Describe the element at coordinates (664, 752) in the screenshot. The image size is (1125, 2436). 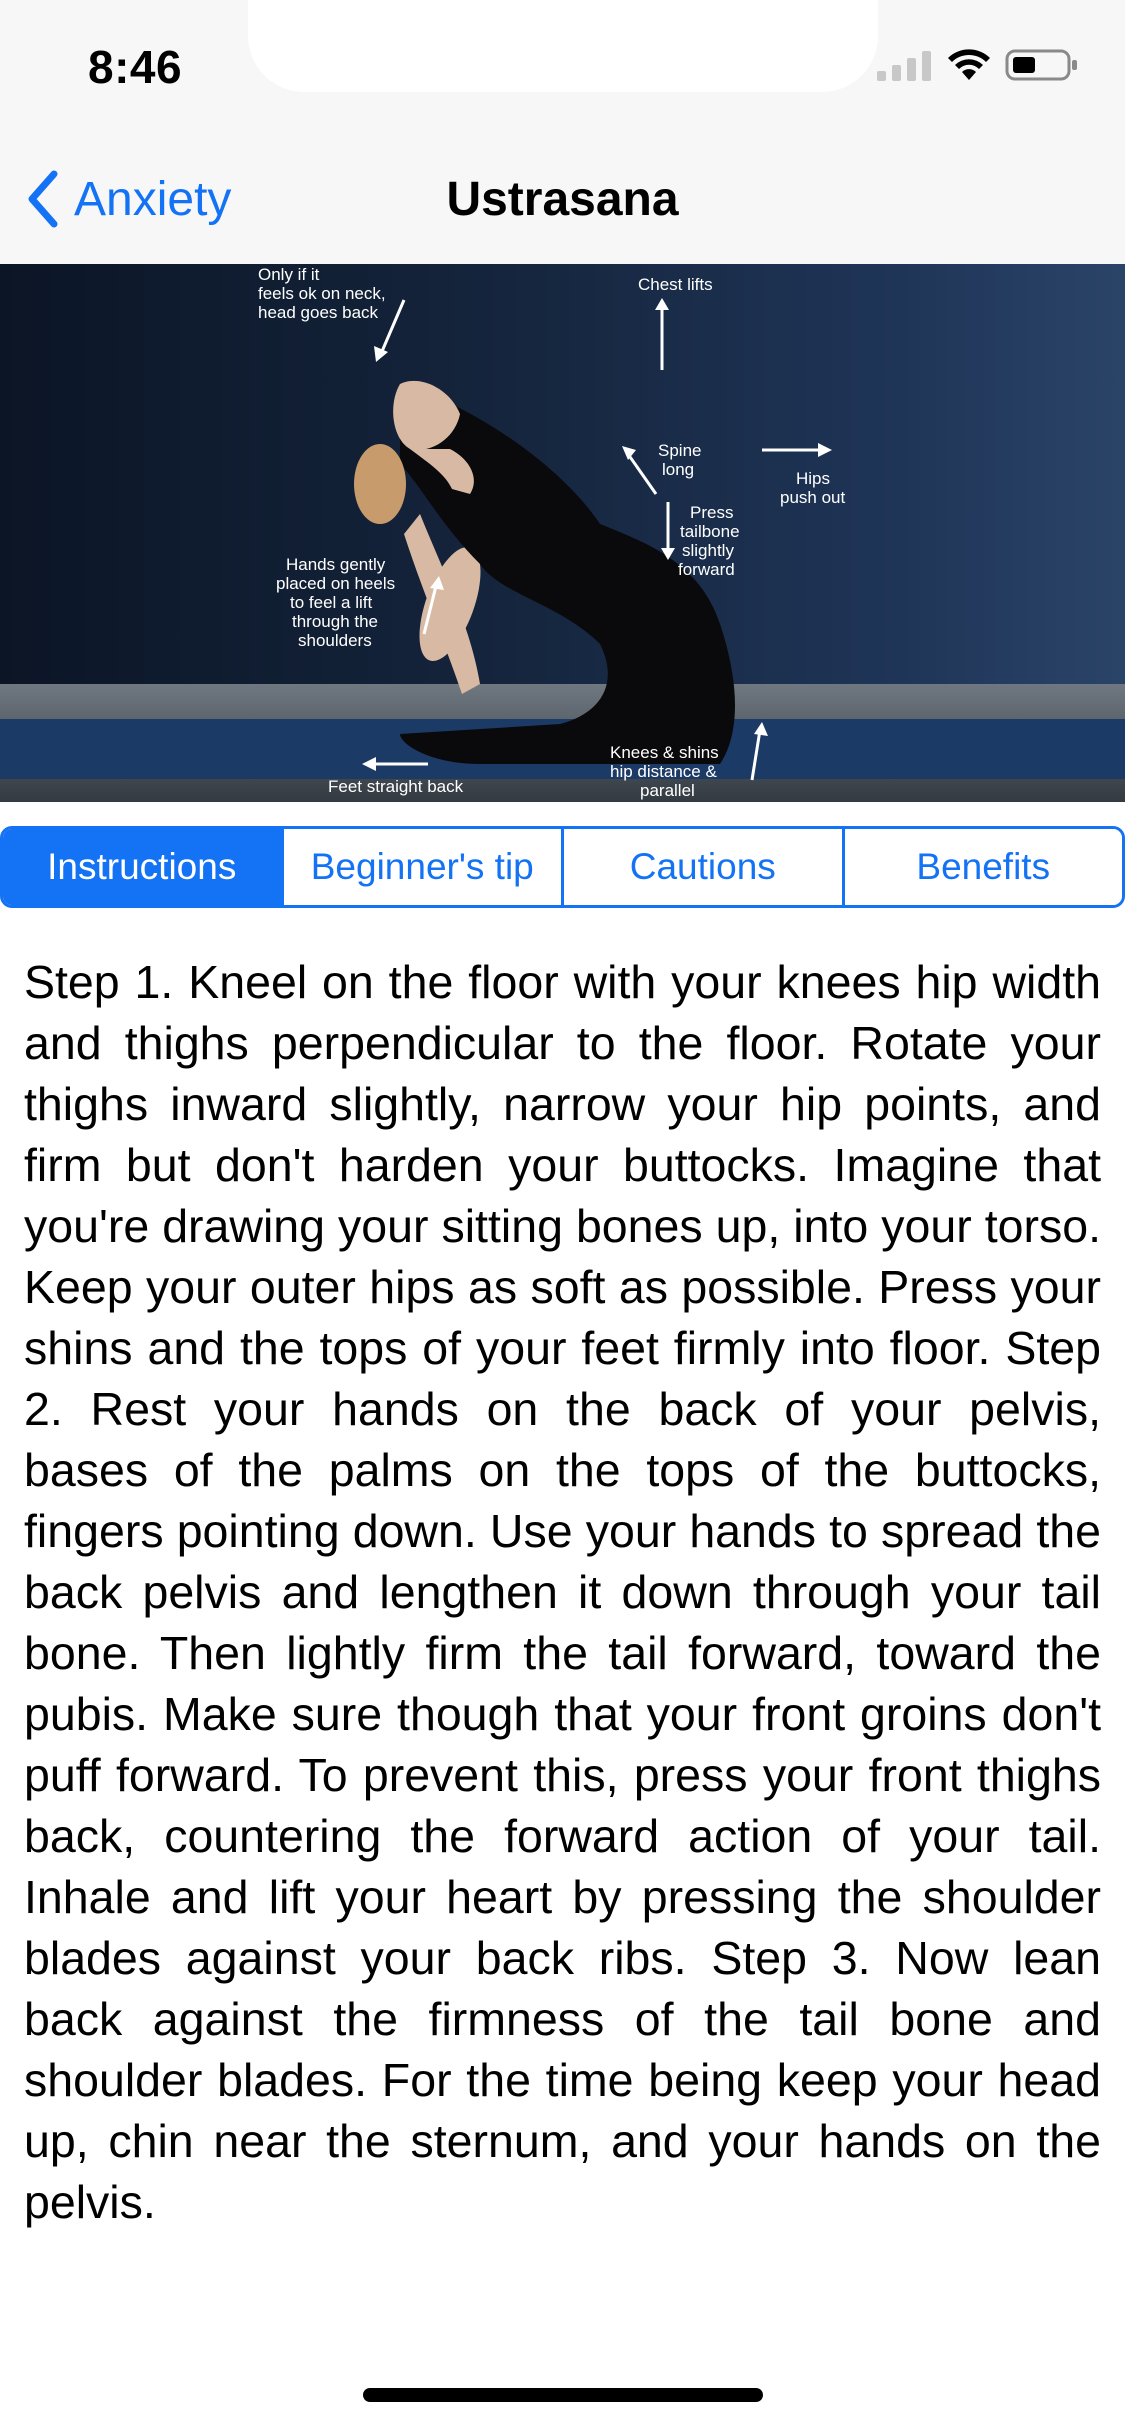
I see `svg-text: Knees & shins` at that location.